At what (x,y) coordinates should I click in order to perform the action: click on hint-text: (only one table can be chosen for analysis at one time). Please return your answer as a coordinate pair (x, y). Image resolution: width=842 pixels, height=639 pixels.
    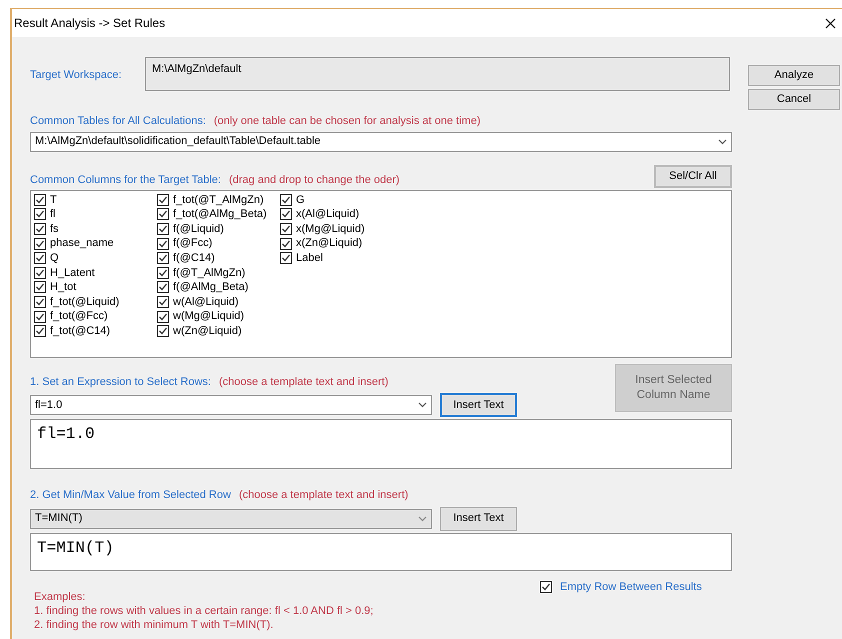
    Looking at the image, I should click on (347, 121).